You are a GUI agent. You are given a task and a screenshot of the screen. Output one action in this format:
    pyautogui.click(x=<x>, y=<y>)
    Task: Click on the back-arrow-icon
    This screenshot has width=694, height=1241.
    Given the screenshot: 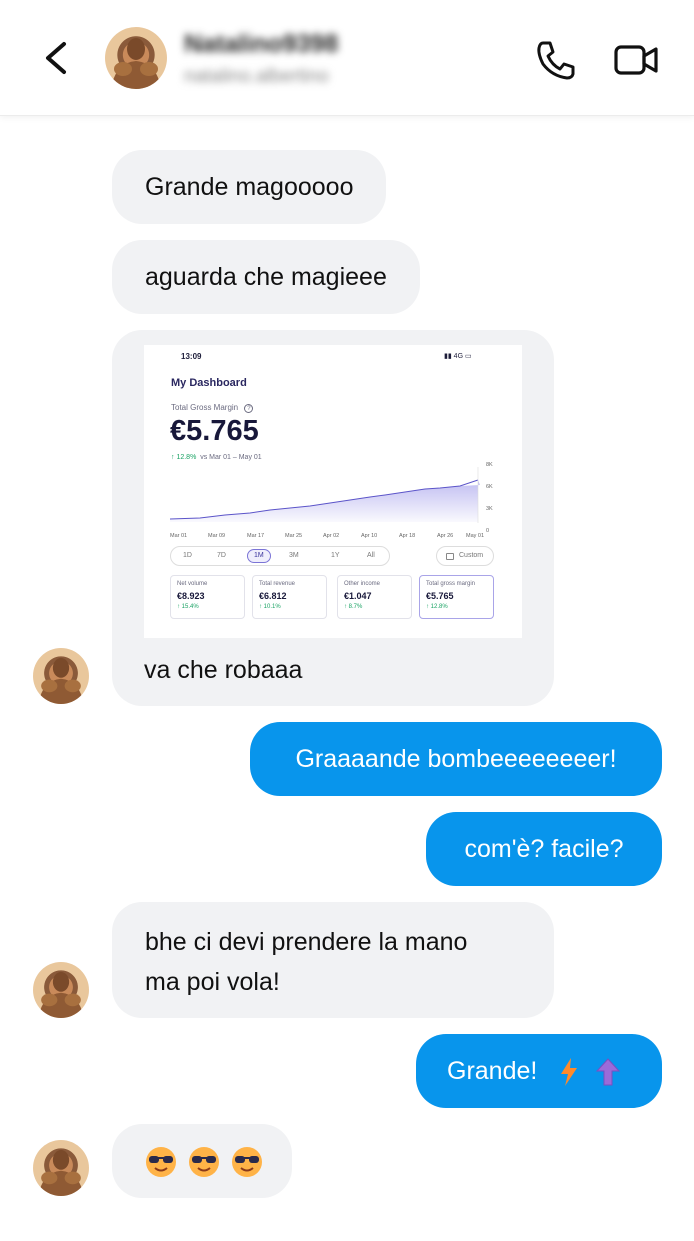 What is the action you would take?
    pyautogui.click(x=58, y=58)
    